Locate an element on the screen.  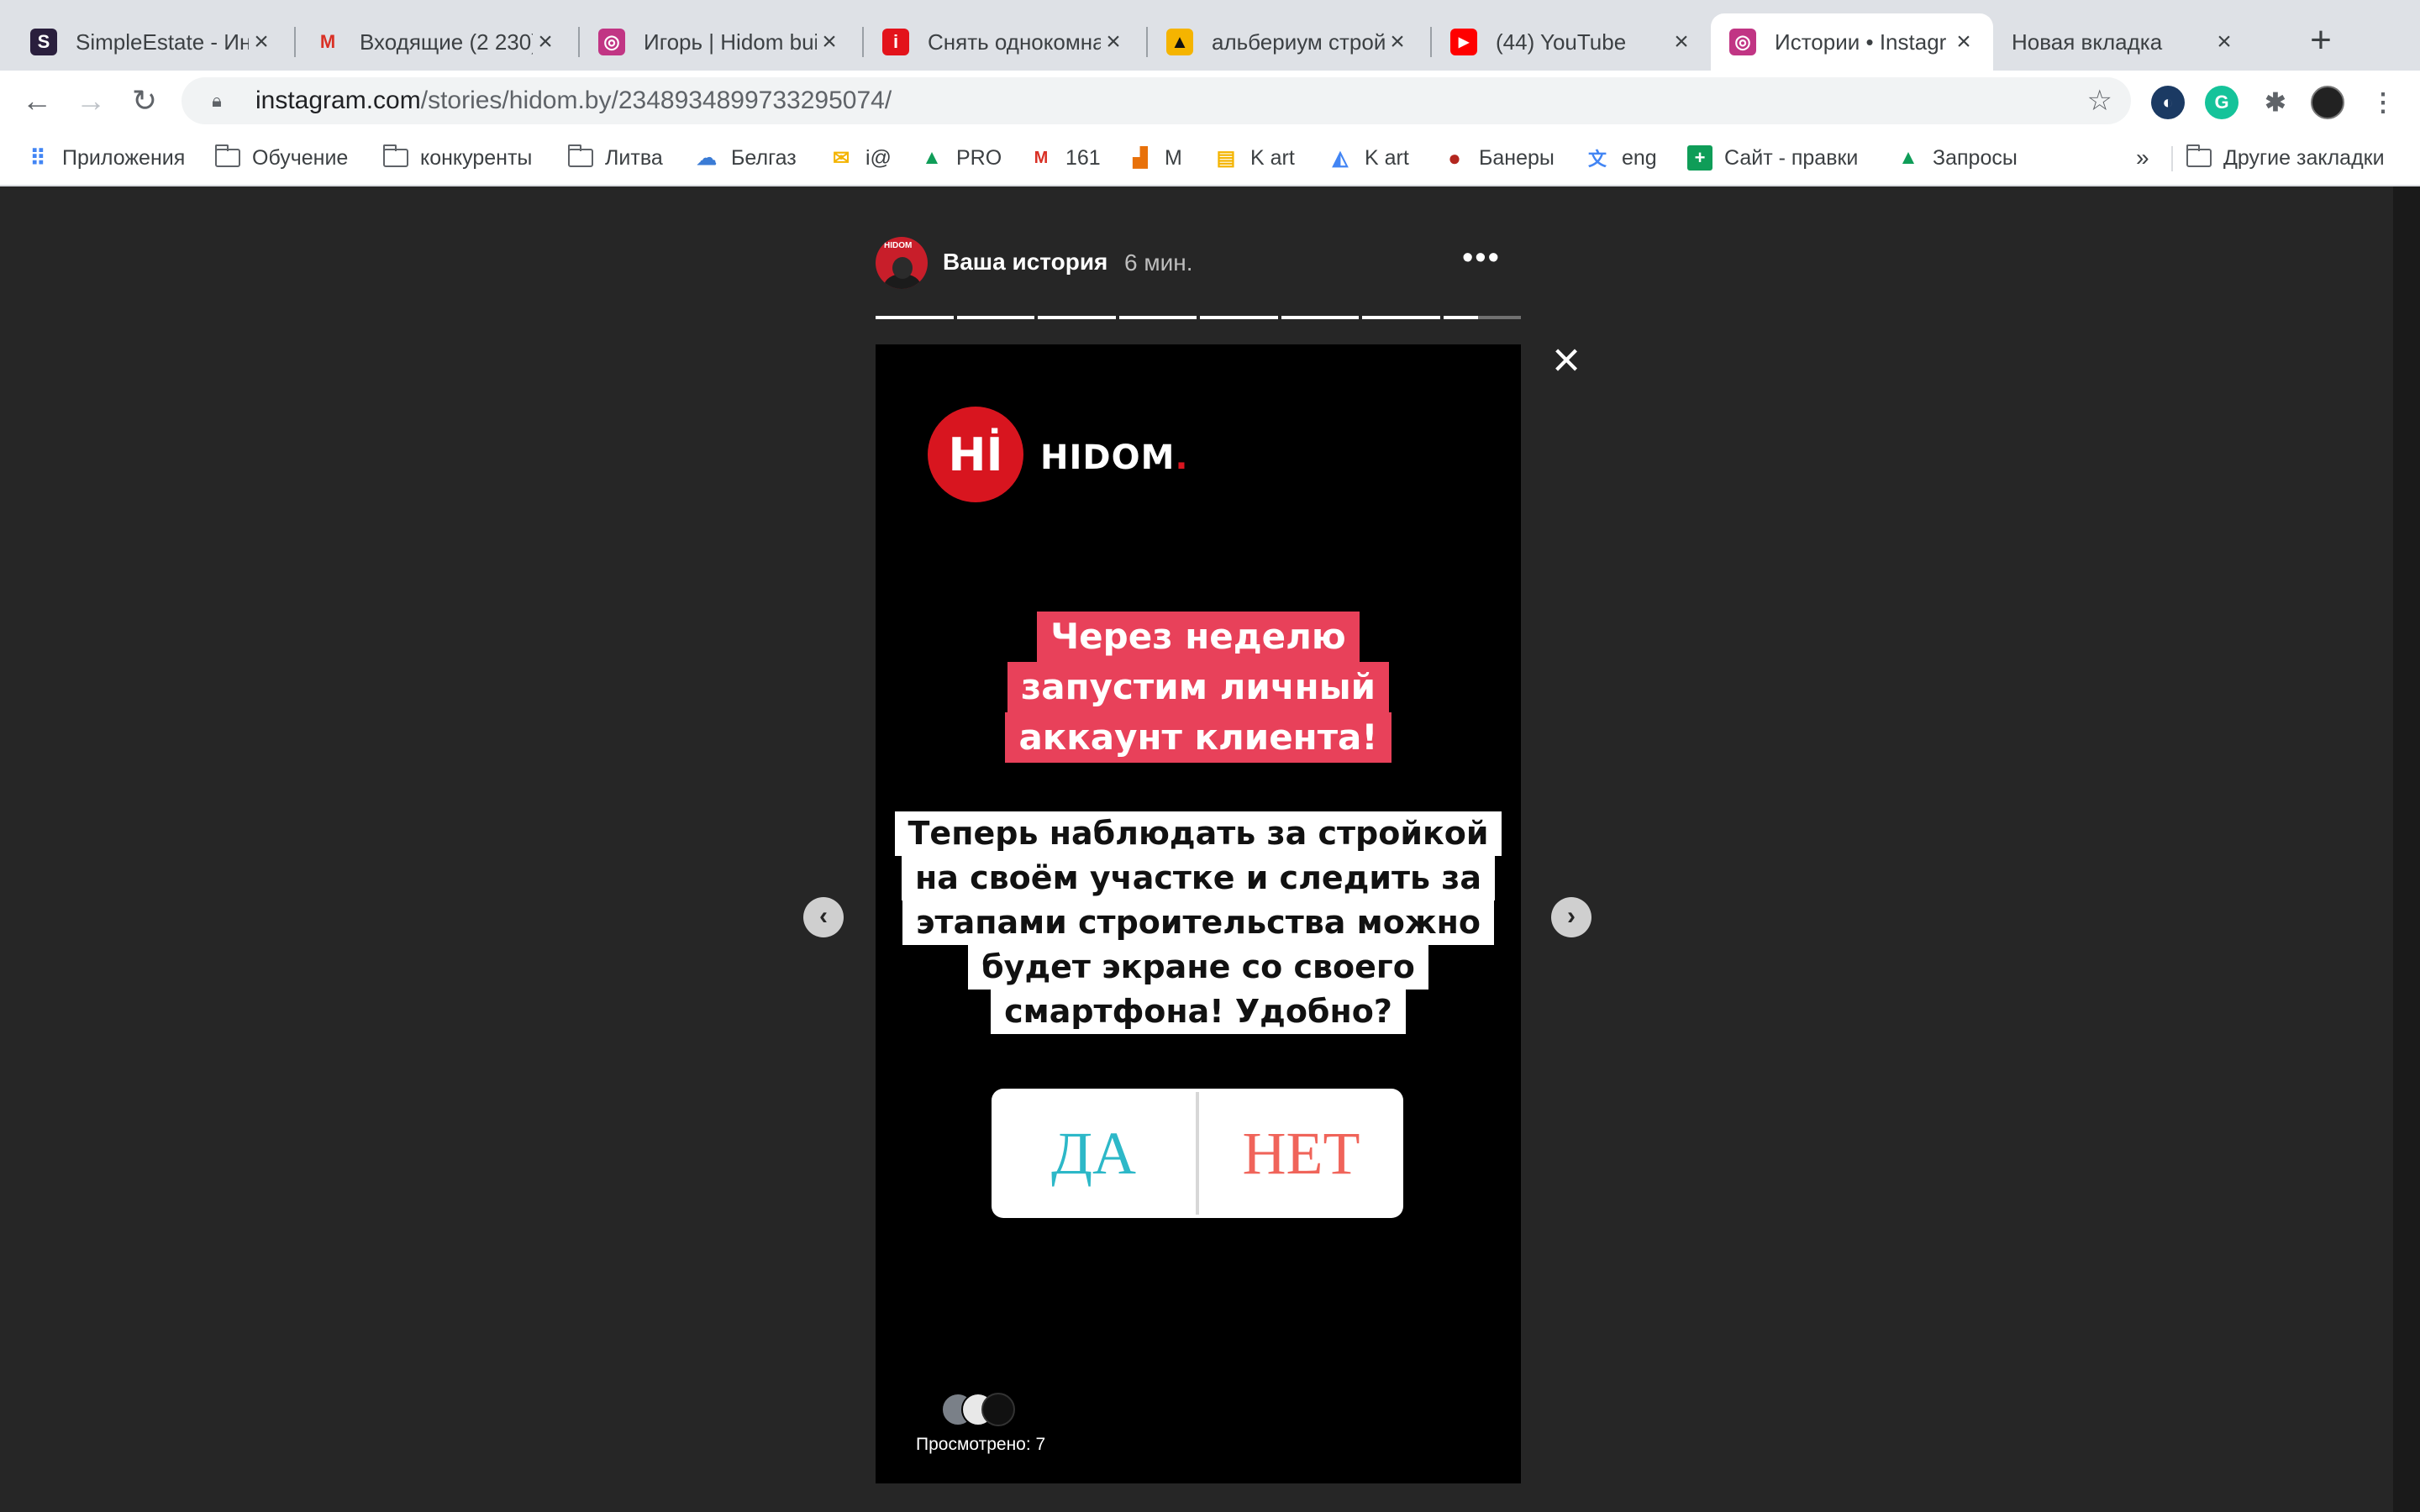
bookmark-folder-learning: Обучение is located at coordinates (281, 158).